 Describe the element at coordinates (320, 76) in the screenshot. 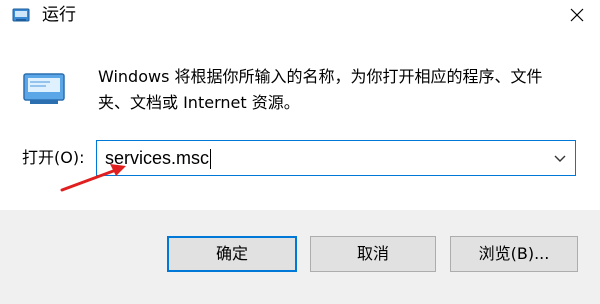

I see `description-line-1: Windows 将根据你所输入的名称，为你打开相应的程序、文件` at that location.